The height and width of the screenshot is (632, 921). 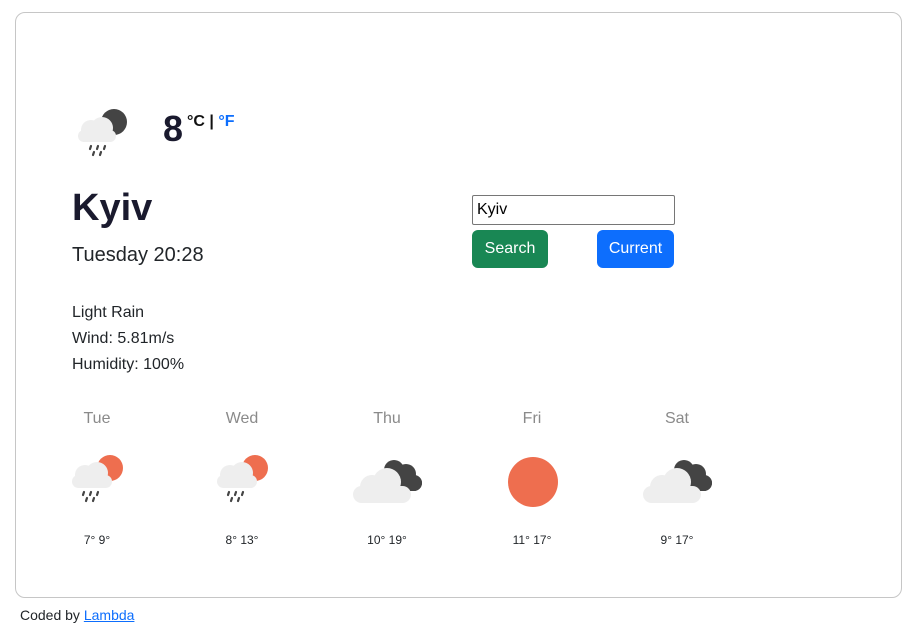 What do you see at coordinates (533, 482) in the screenshot?
I see `sun-icon` at bounding box center [533, 482].